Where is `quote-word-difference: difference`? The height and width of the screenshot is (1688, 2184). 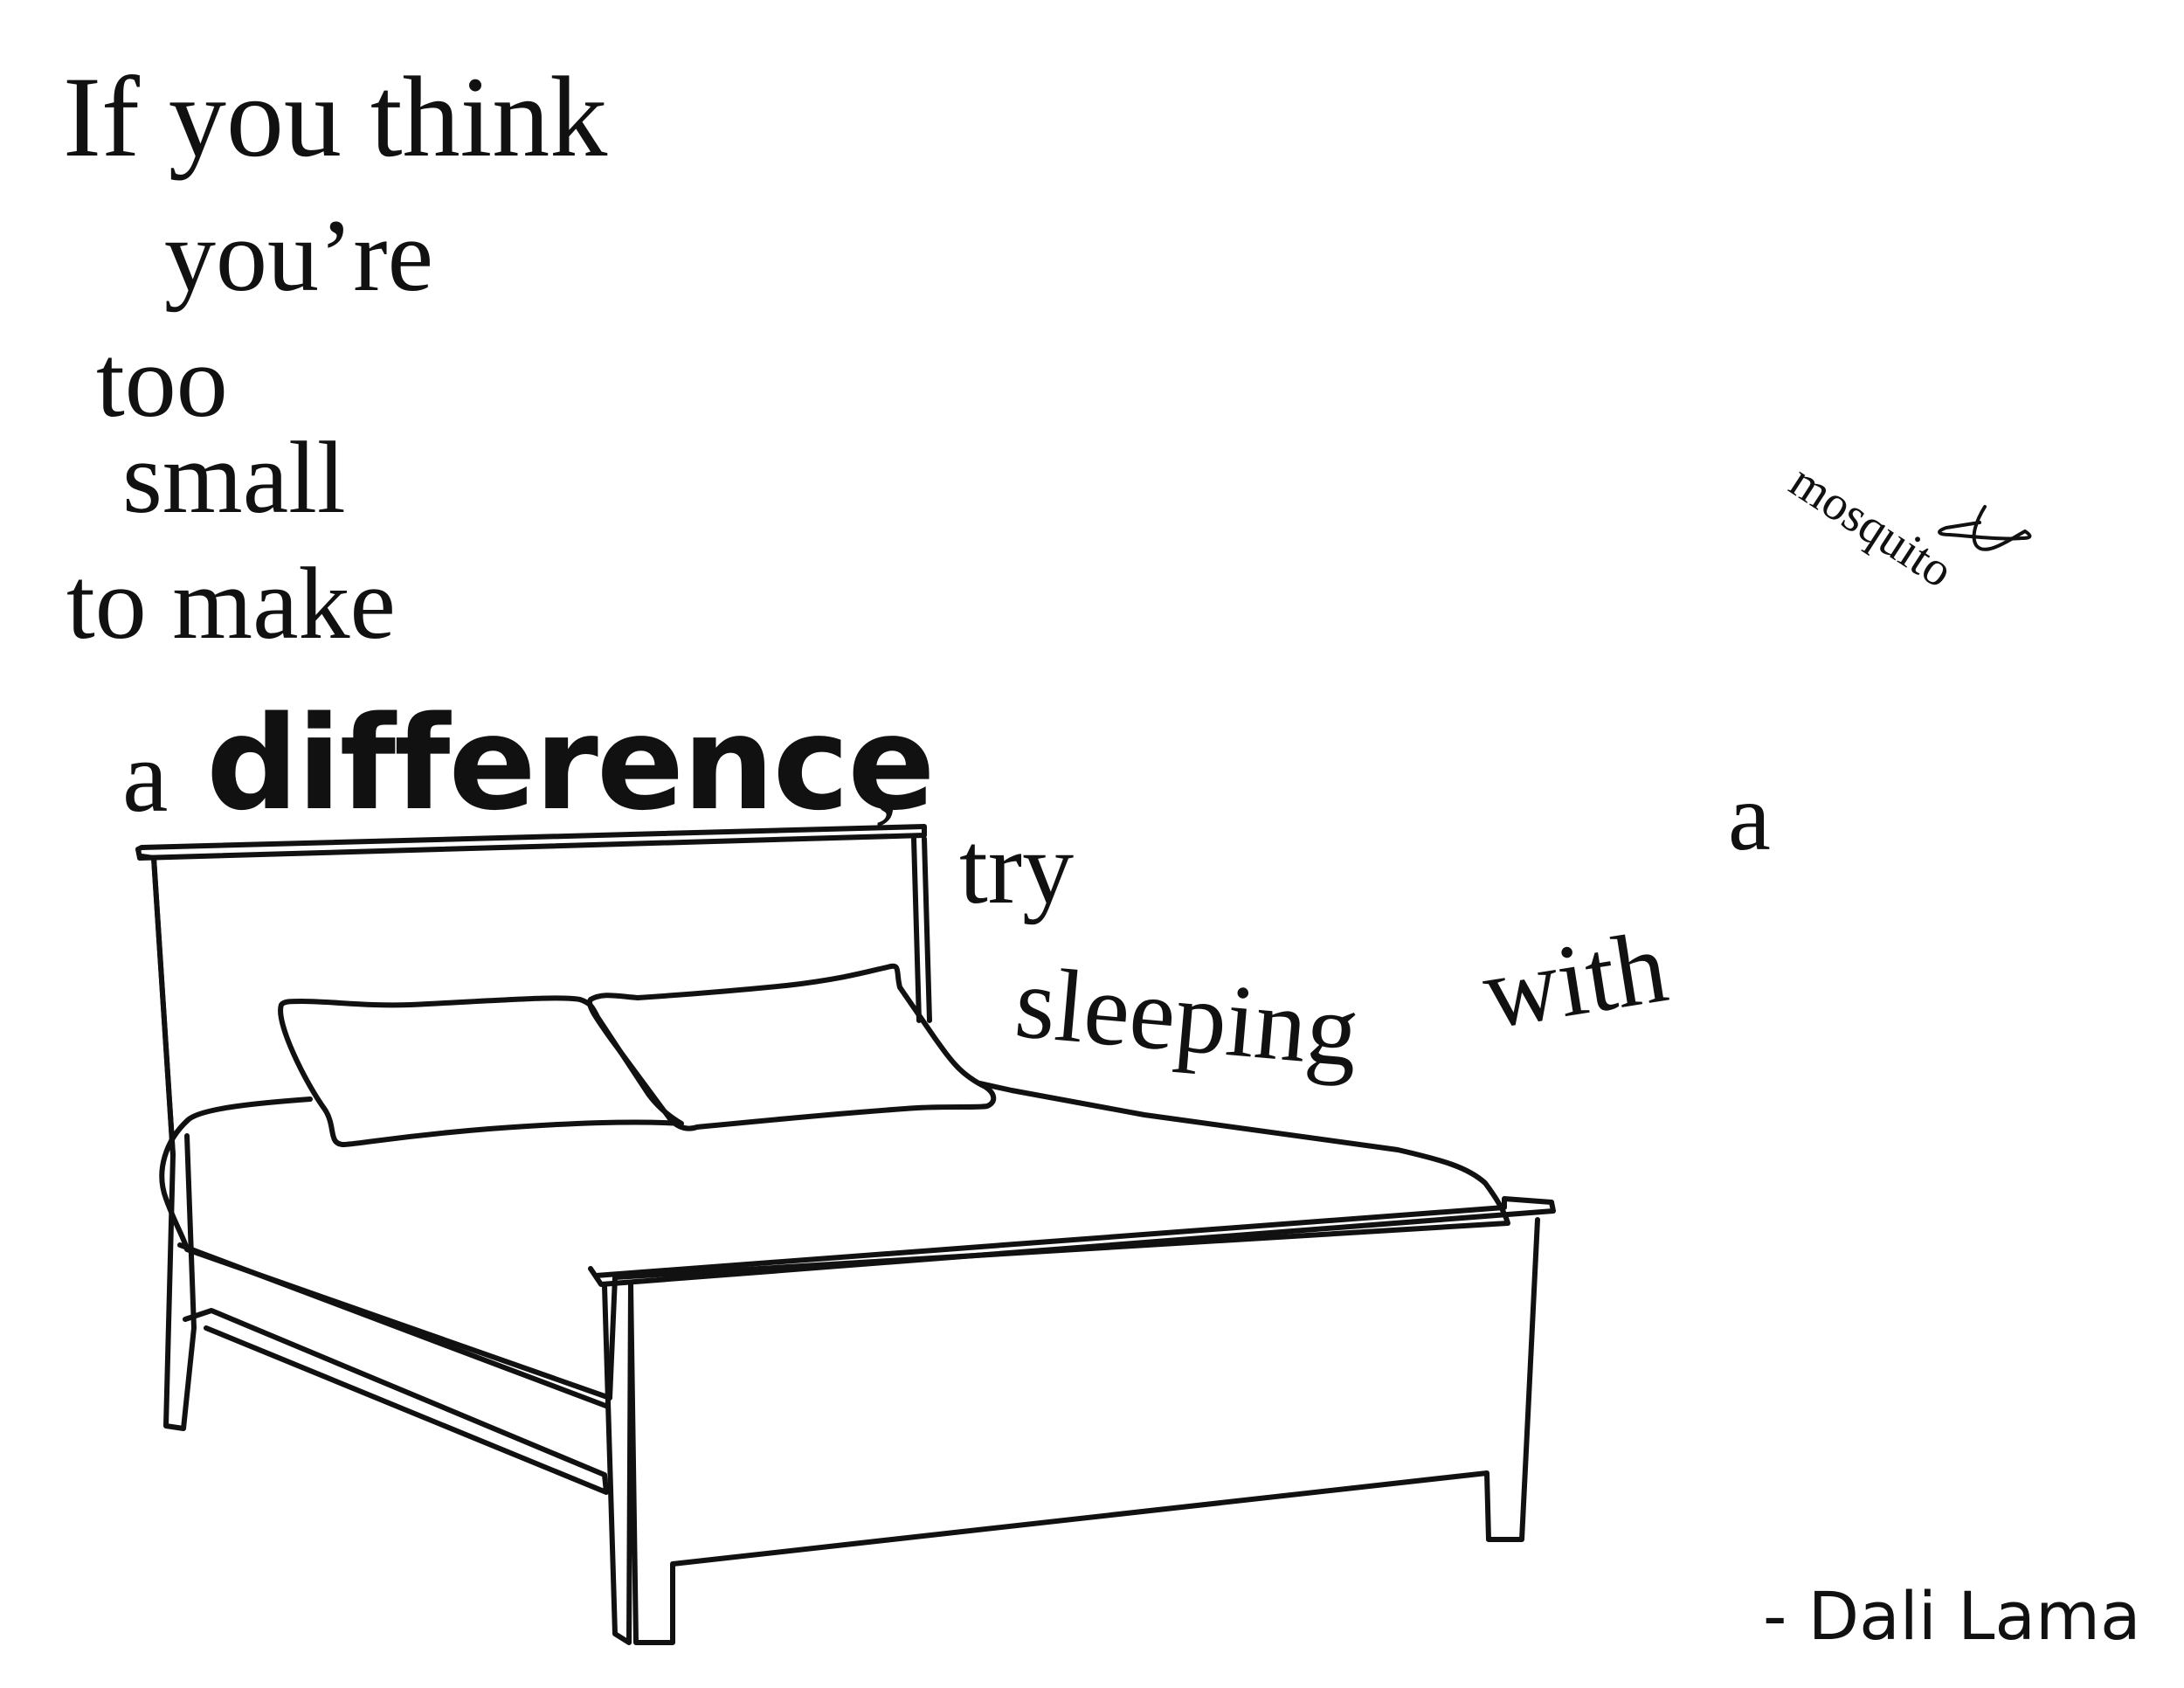 quote-word-difference: difference is located at coordinates (571, 763).